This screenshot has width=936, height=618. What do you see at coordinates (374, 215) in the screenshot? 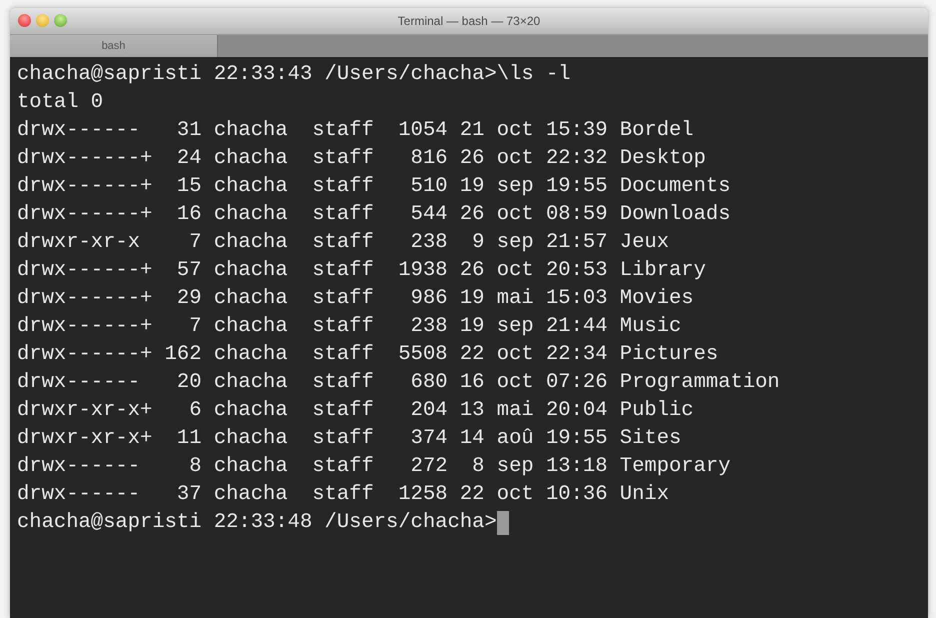
I see `terminal-line: drwx------+ 16 chacha staff 544 26 oct 08:59 Downloads` at bounding box center [374, 215].